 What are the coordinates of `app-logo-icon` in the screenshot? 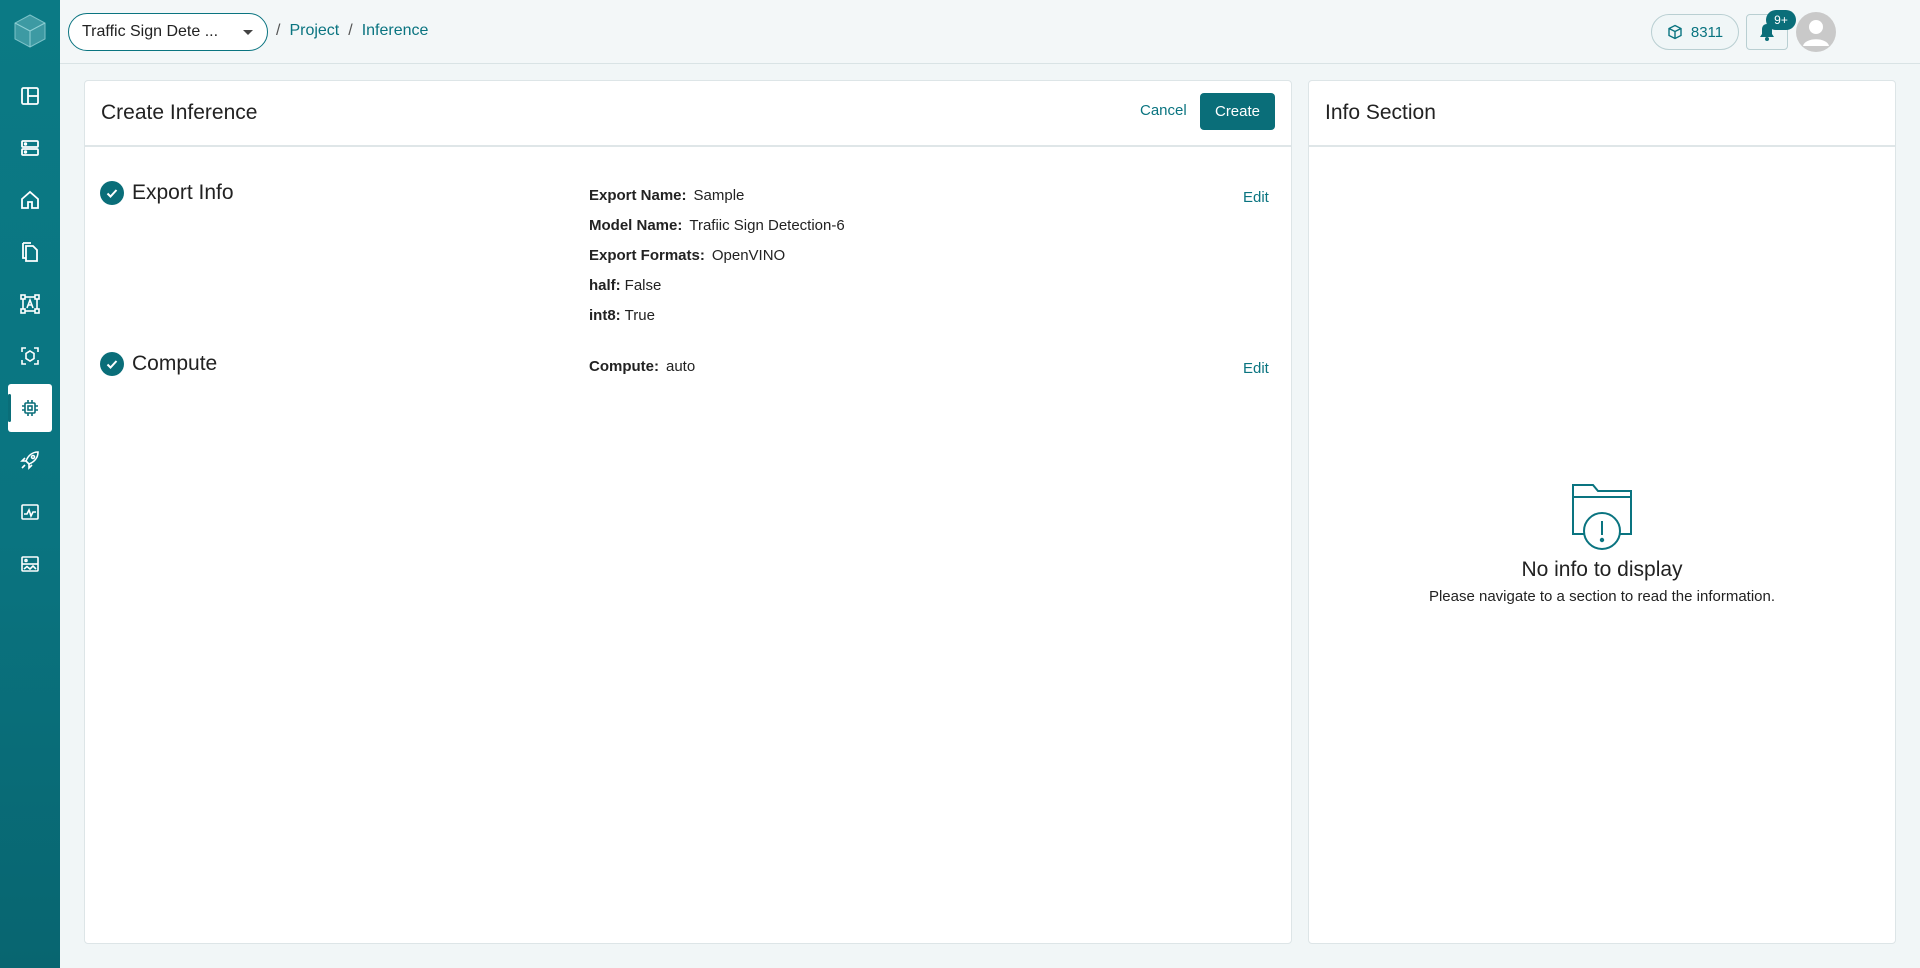 It's located at (30, 31).